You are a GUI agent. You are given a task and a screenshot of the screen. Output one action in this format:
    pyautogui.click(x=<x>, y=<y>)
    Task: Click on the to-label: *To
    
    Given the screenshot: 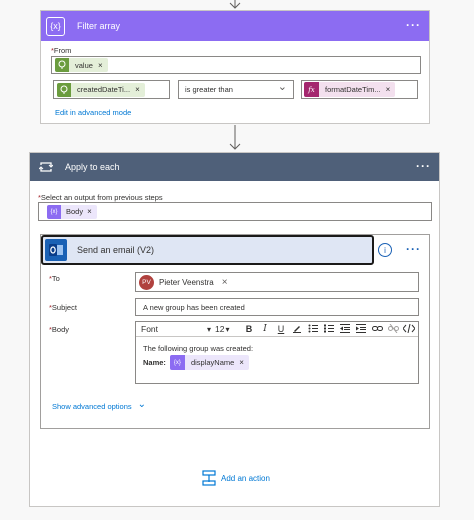 What is the action you would take?
    pyautogui.click(x=54, y=278)
    